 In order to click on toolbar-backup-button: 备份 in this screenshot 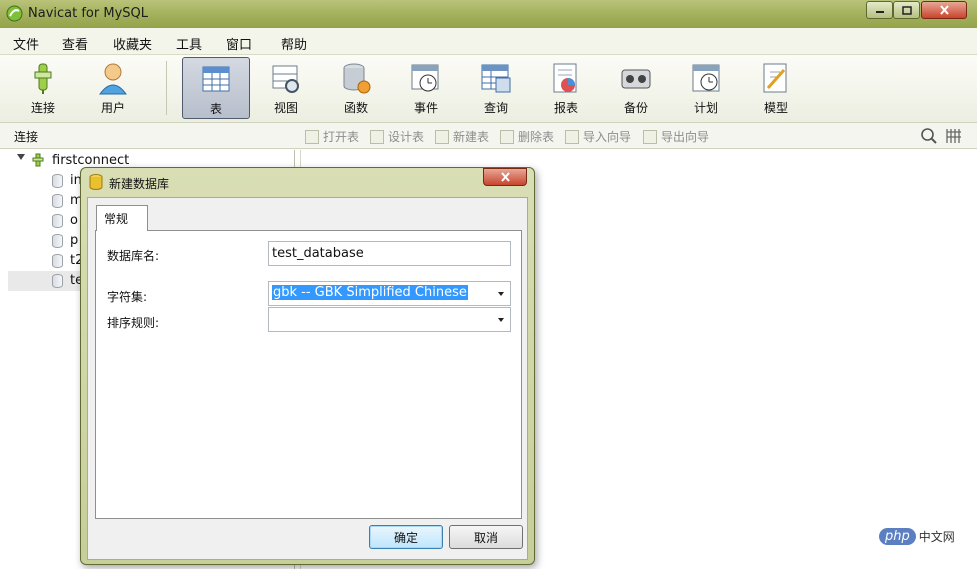, I will do `click(636, 88)`.